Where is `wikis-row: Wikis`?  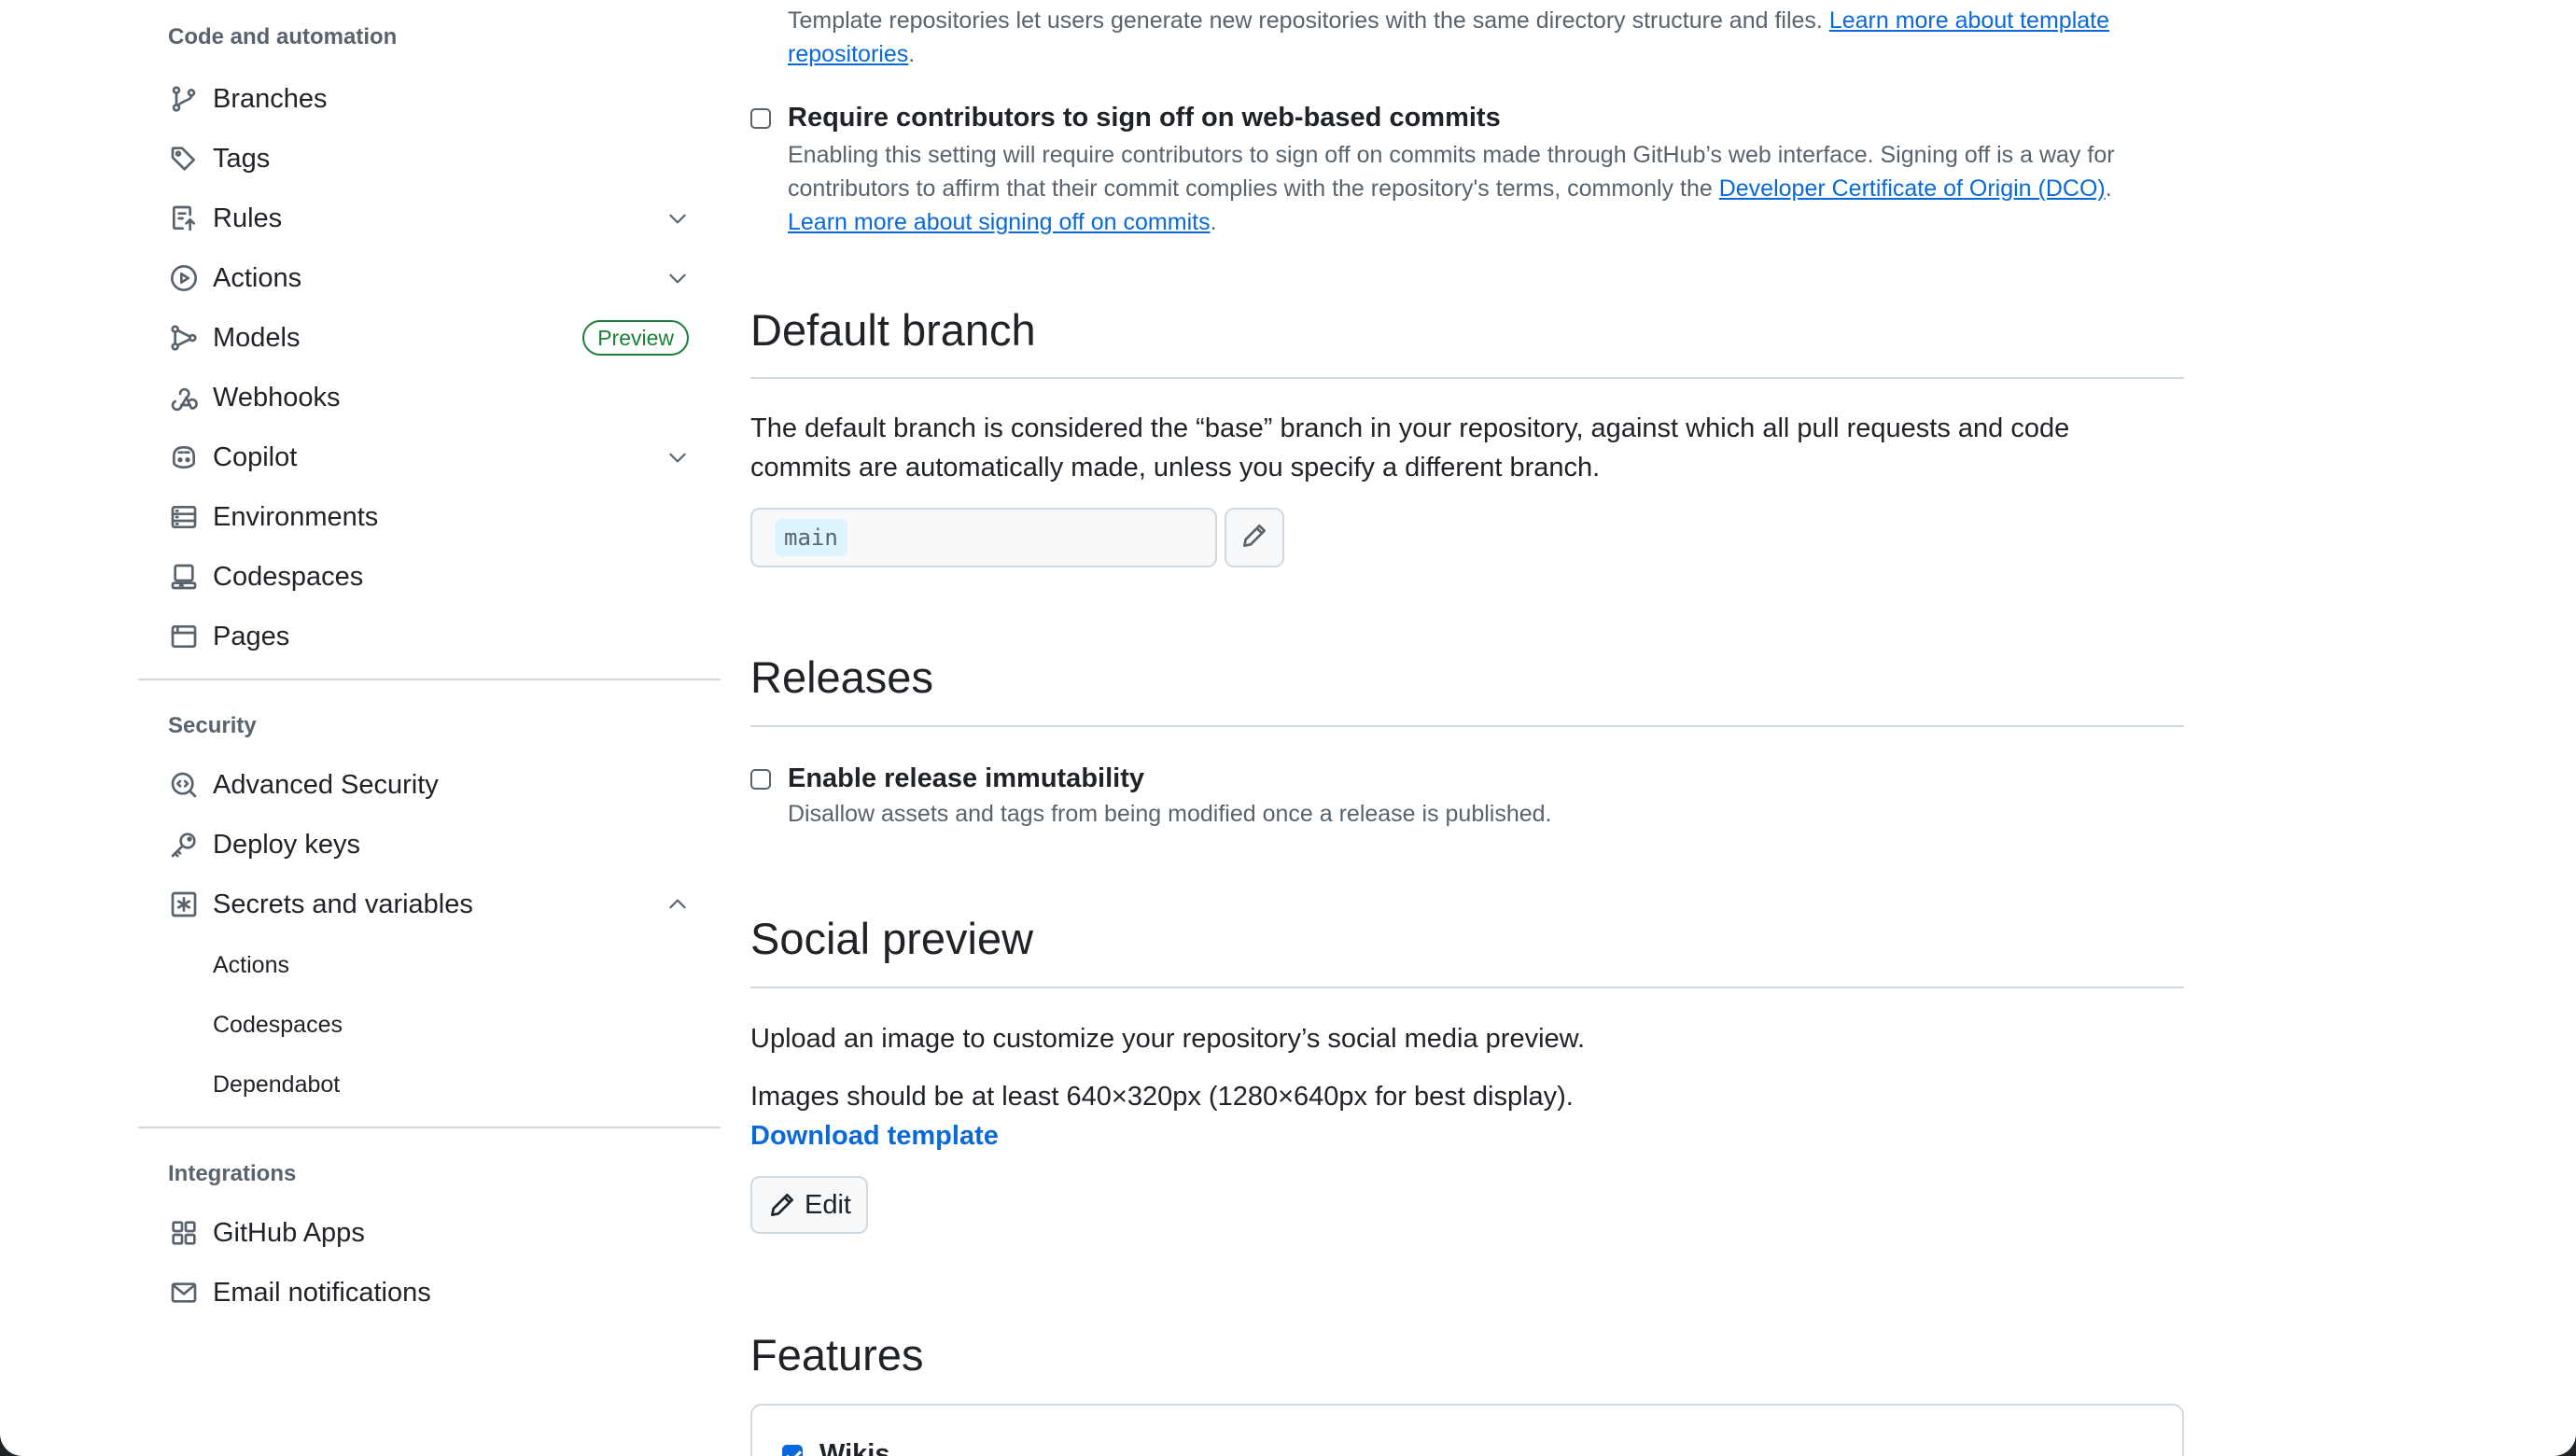
wikis-row: Wikis is located at coordinates (836, 1447).